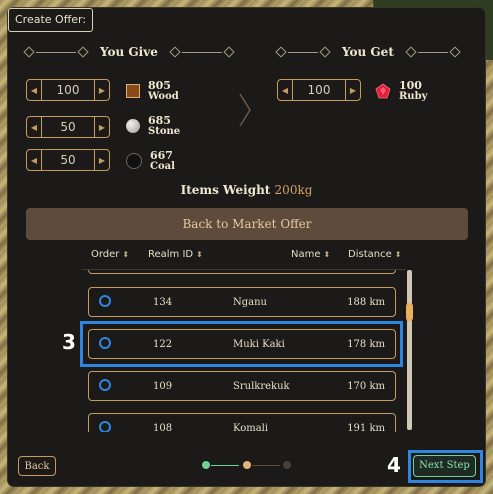  I want to click on you-give-header: You Give, so click(129, 52).